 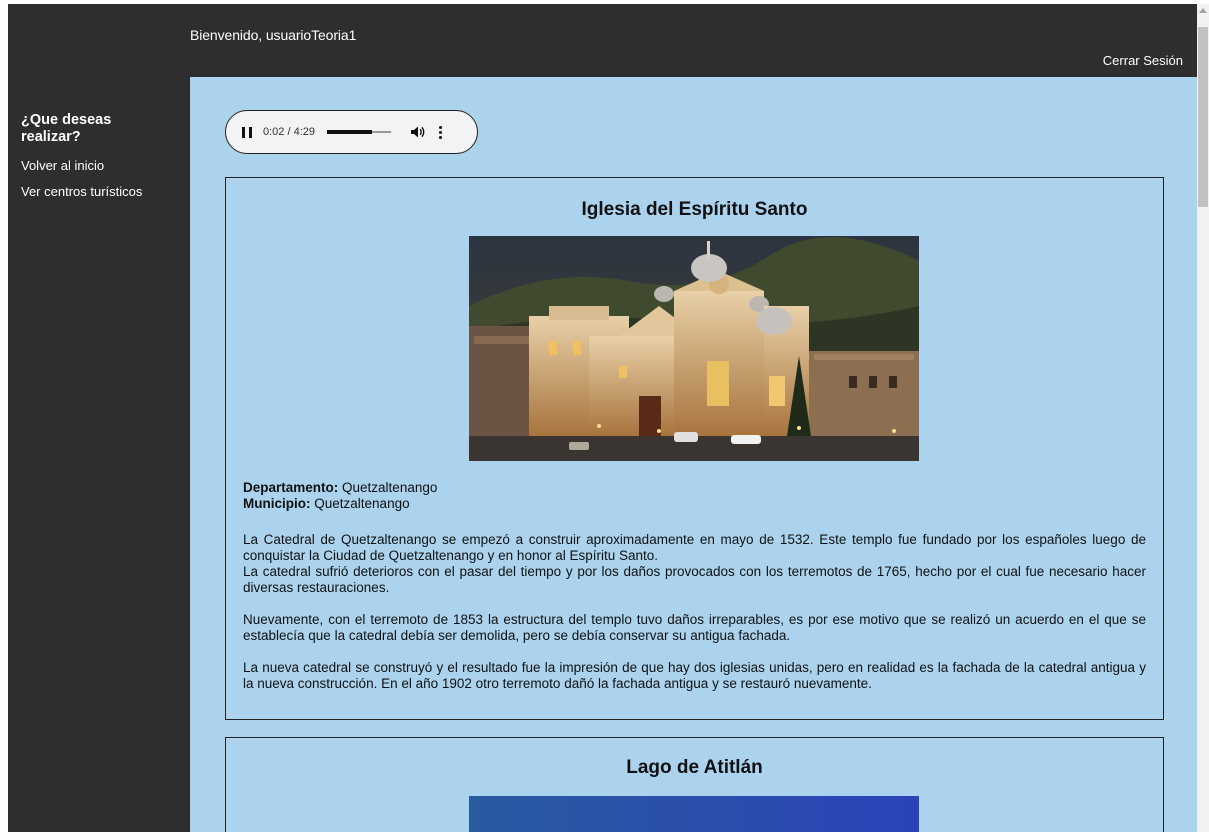 I want to click on cathedral-photo, so click(x=694, y=348).